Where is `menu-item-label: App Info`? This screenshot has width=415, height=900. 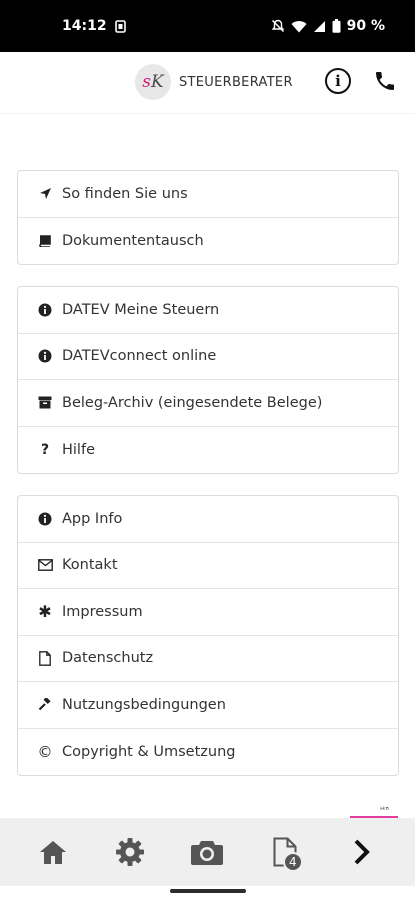 menu-item-label: App Info is located at coordinates (92, 518).